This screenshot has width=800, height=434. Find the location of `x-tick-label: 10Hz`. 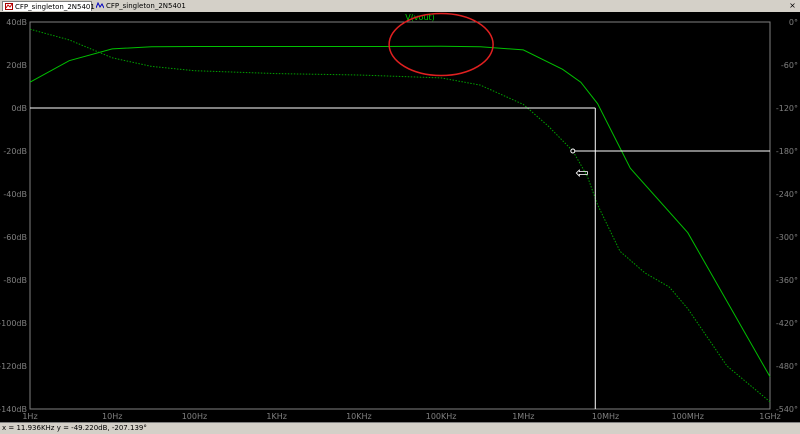

x-tick-label: 10Hz is located at coordinates (112, 416).